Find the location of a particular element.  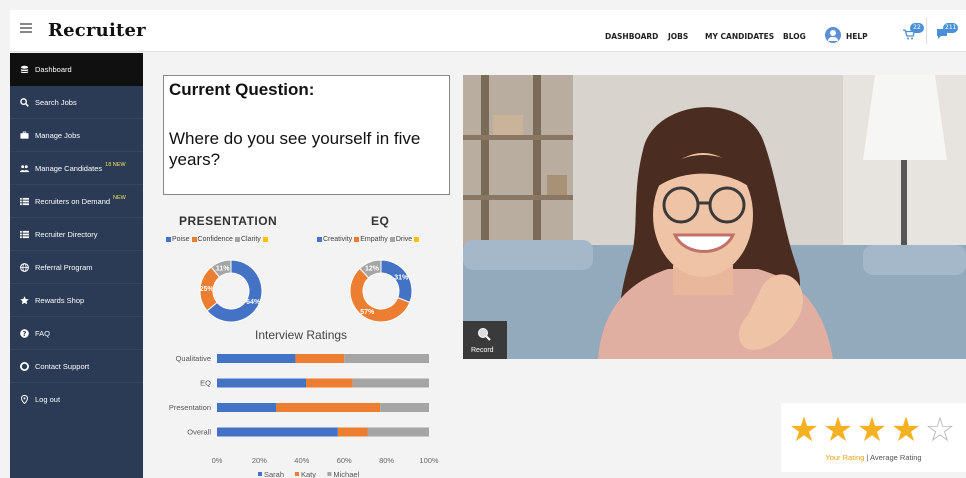

legend-label: Clarity is located at coordinates (250, 239).